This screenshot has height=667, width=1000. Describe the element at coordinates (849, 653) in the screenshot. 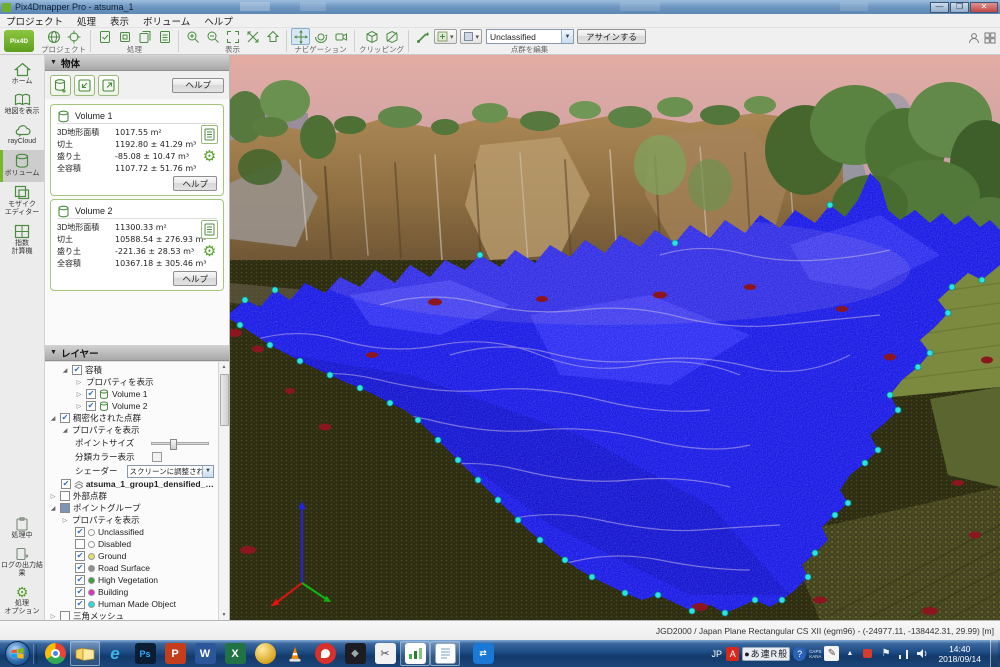

I see `hidden-icons-arrow: ▲` at that location.